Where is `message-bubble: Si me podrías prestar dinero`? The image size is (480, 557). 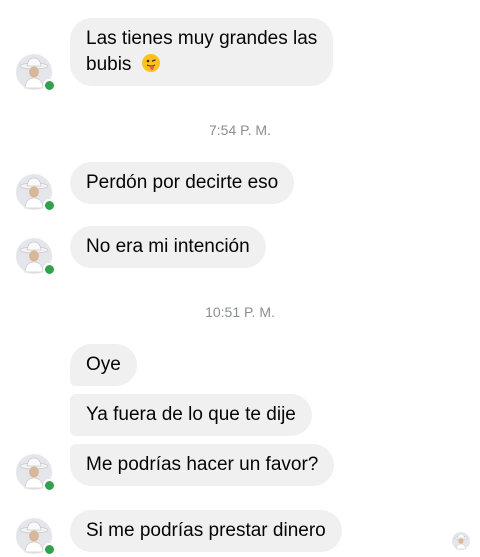 message-bubble: Si me podrías prestar dinero is located at coordinates (206, 531).